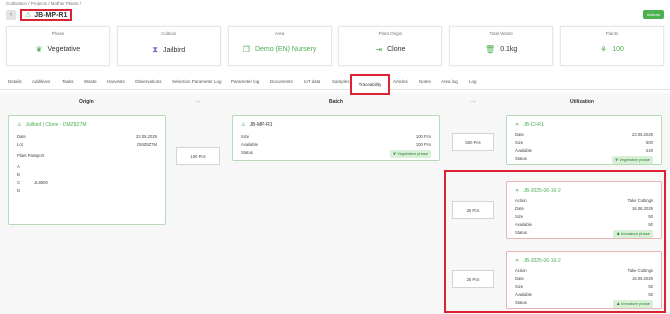  I want to click on stat-total-waste: Total Waste 🗑 0.1kg, so click(501, 46).